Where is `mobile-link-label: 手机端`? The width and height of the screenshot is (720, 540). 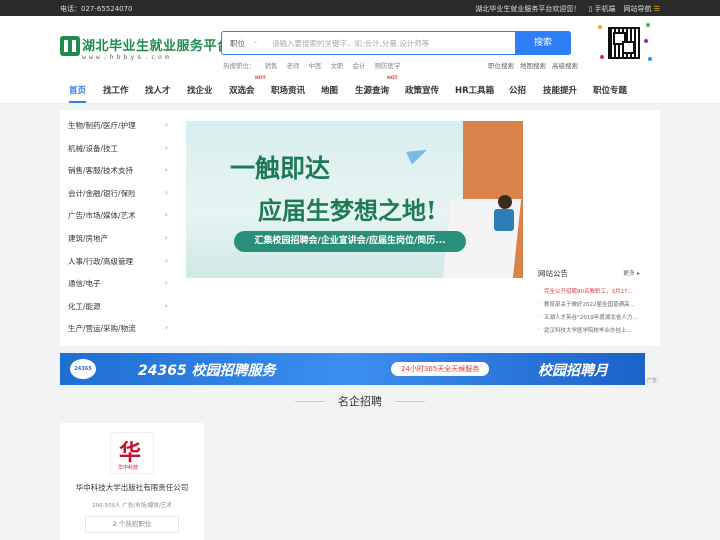
mobile-link-label: 手机端 is located at coordinates (605, 9).